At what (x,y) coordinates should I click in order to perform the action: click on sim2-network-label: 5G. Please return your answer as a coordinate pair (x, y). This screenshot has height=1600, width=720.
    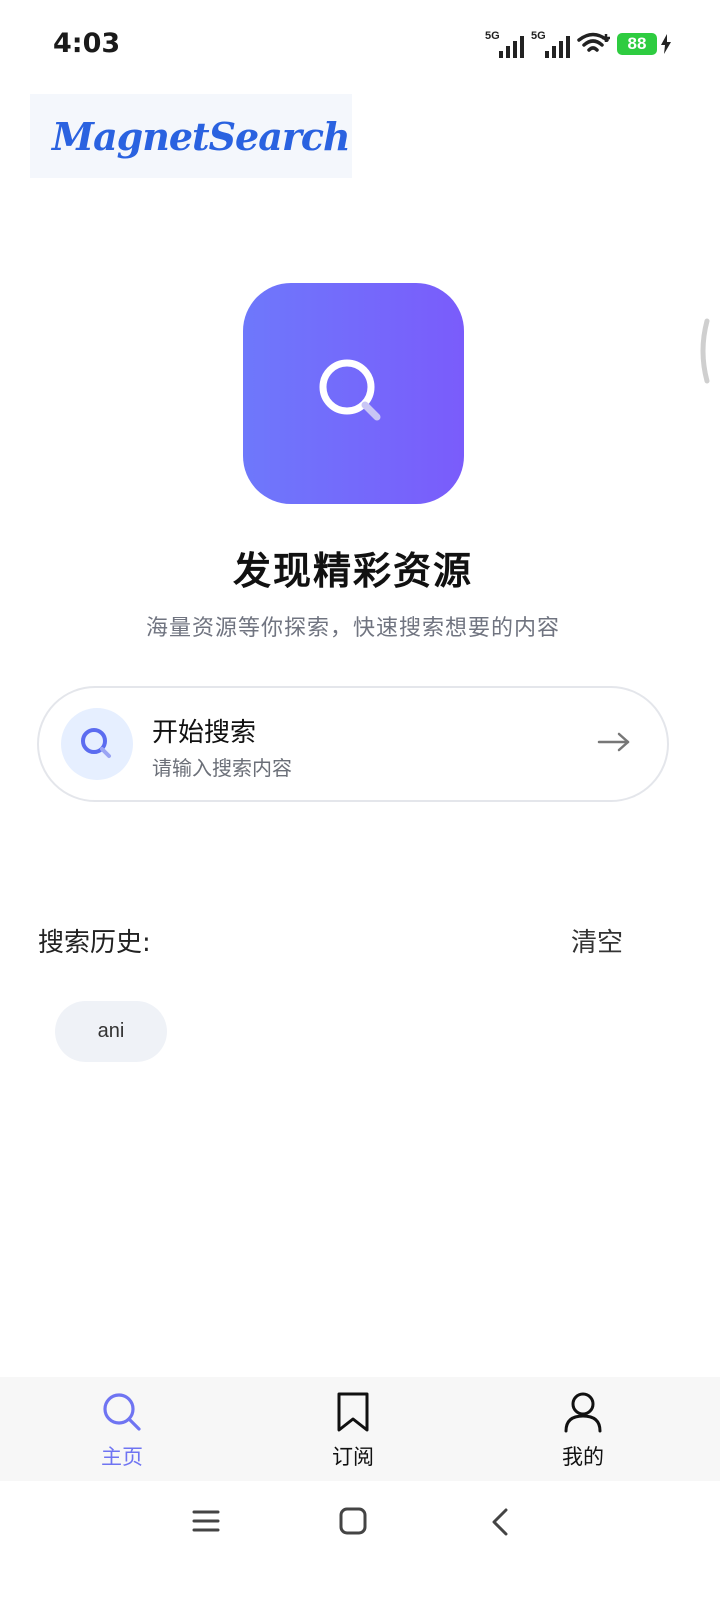
    Looking at the image, I should click on (538, 36).